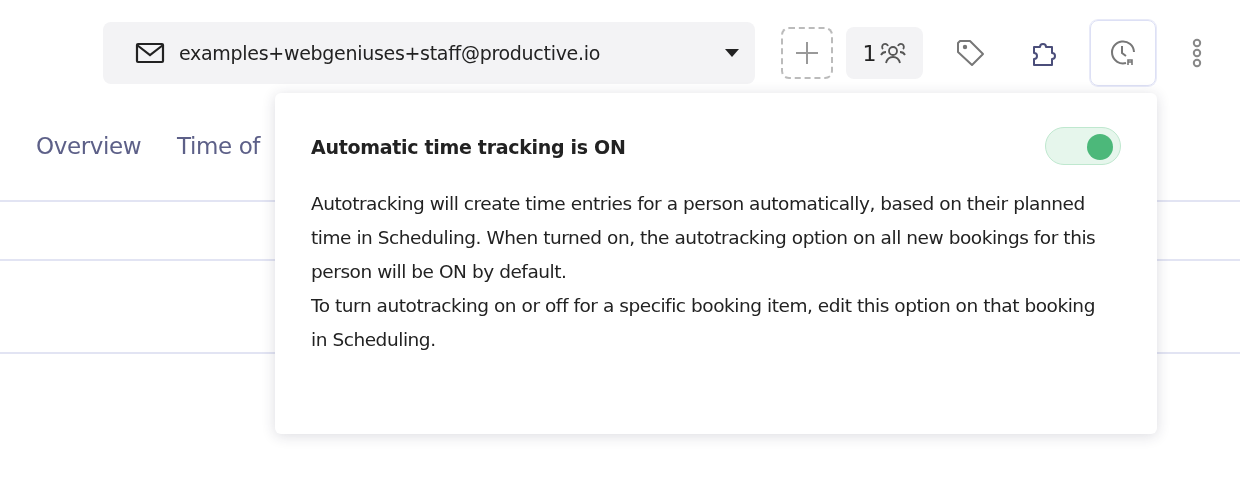  I want to click on people-button: 1, so click(884, 53).